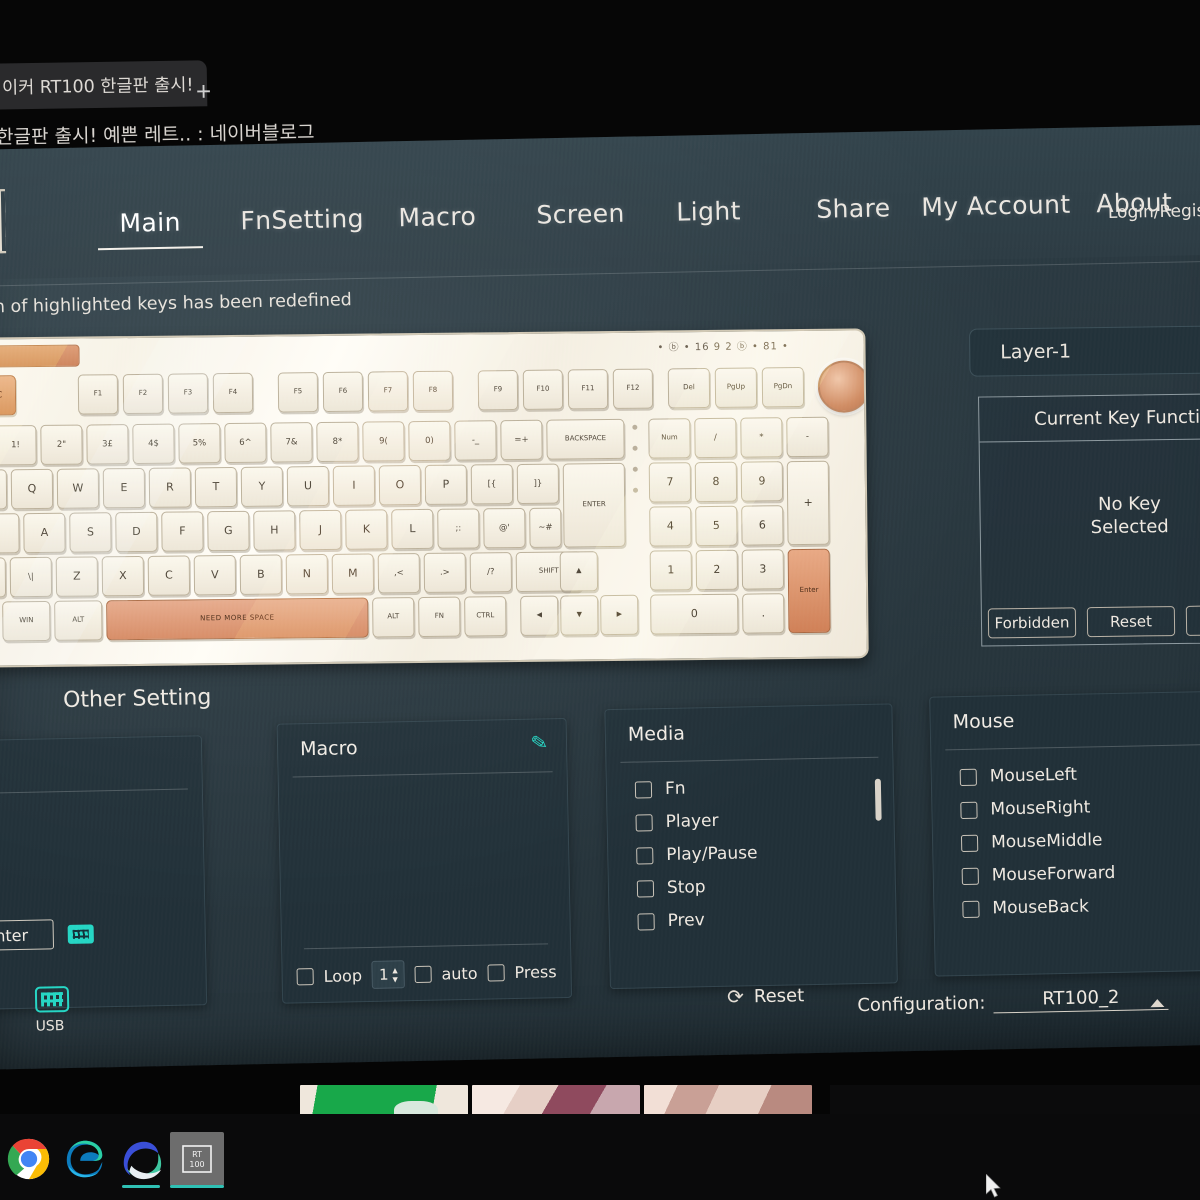 This screenshot has height=1200, width=1200. I want to click on key-o: O, so click(400, 485).